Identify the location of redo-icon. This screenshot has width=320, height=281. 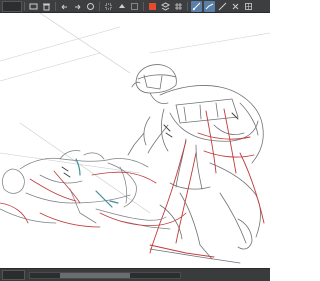
(77, 6).